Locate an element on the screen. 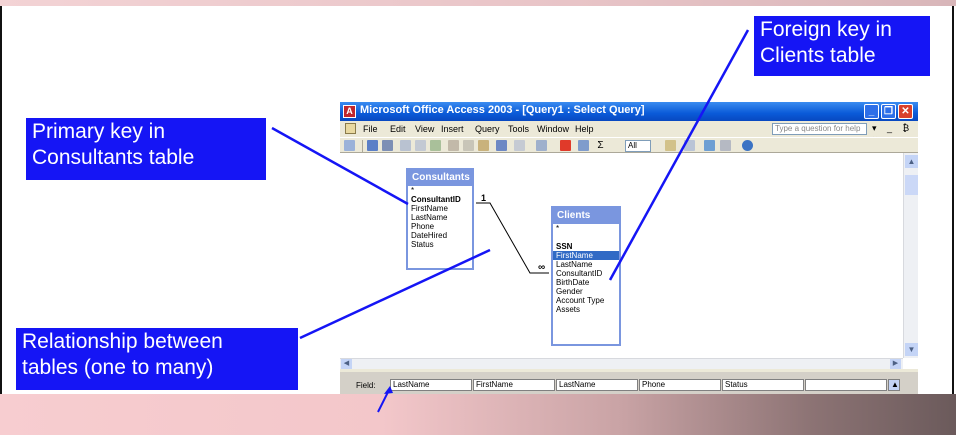  pointer-primary-key is located at coordinates (340, 166).